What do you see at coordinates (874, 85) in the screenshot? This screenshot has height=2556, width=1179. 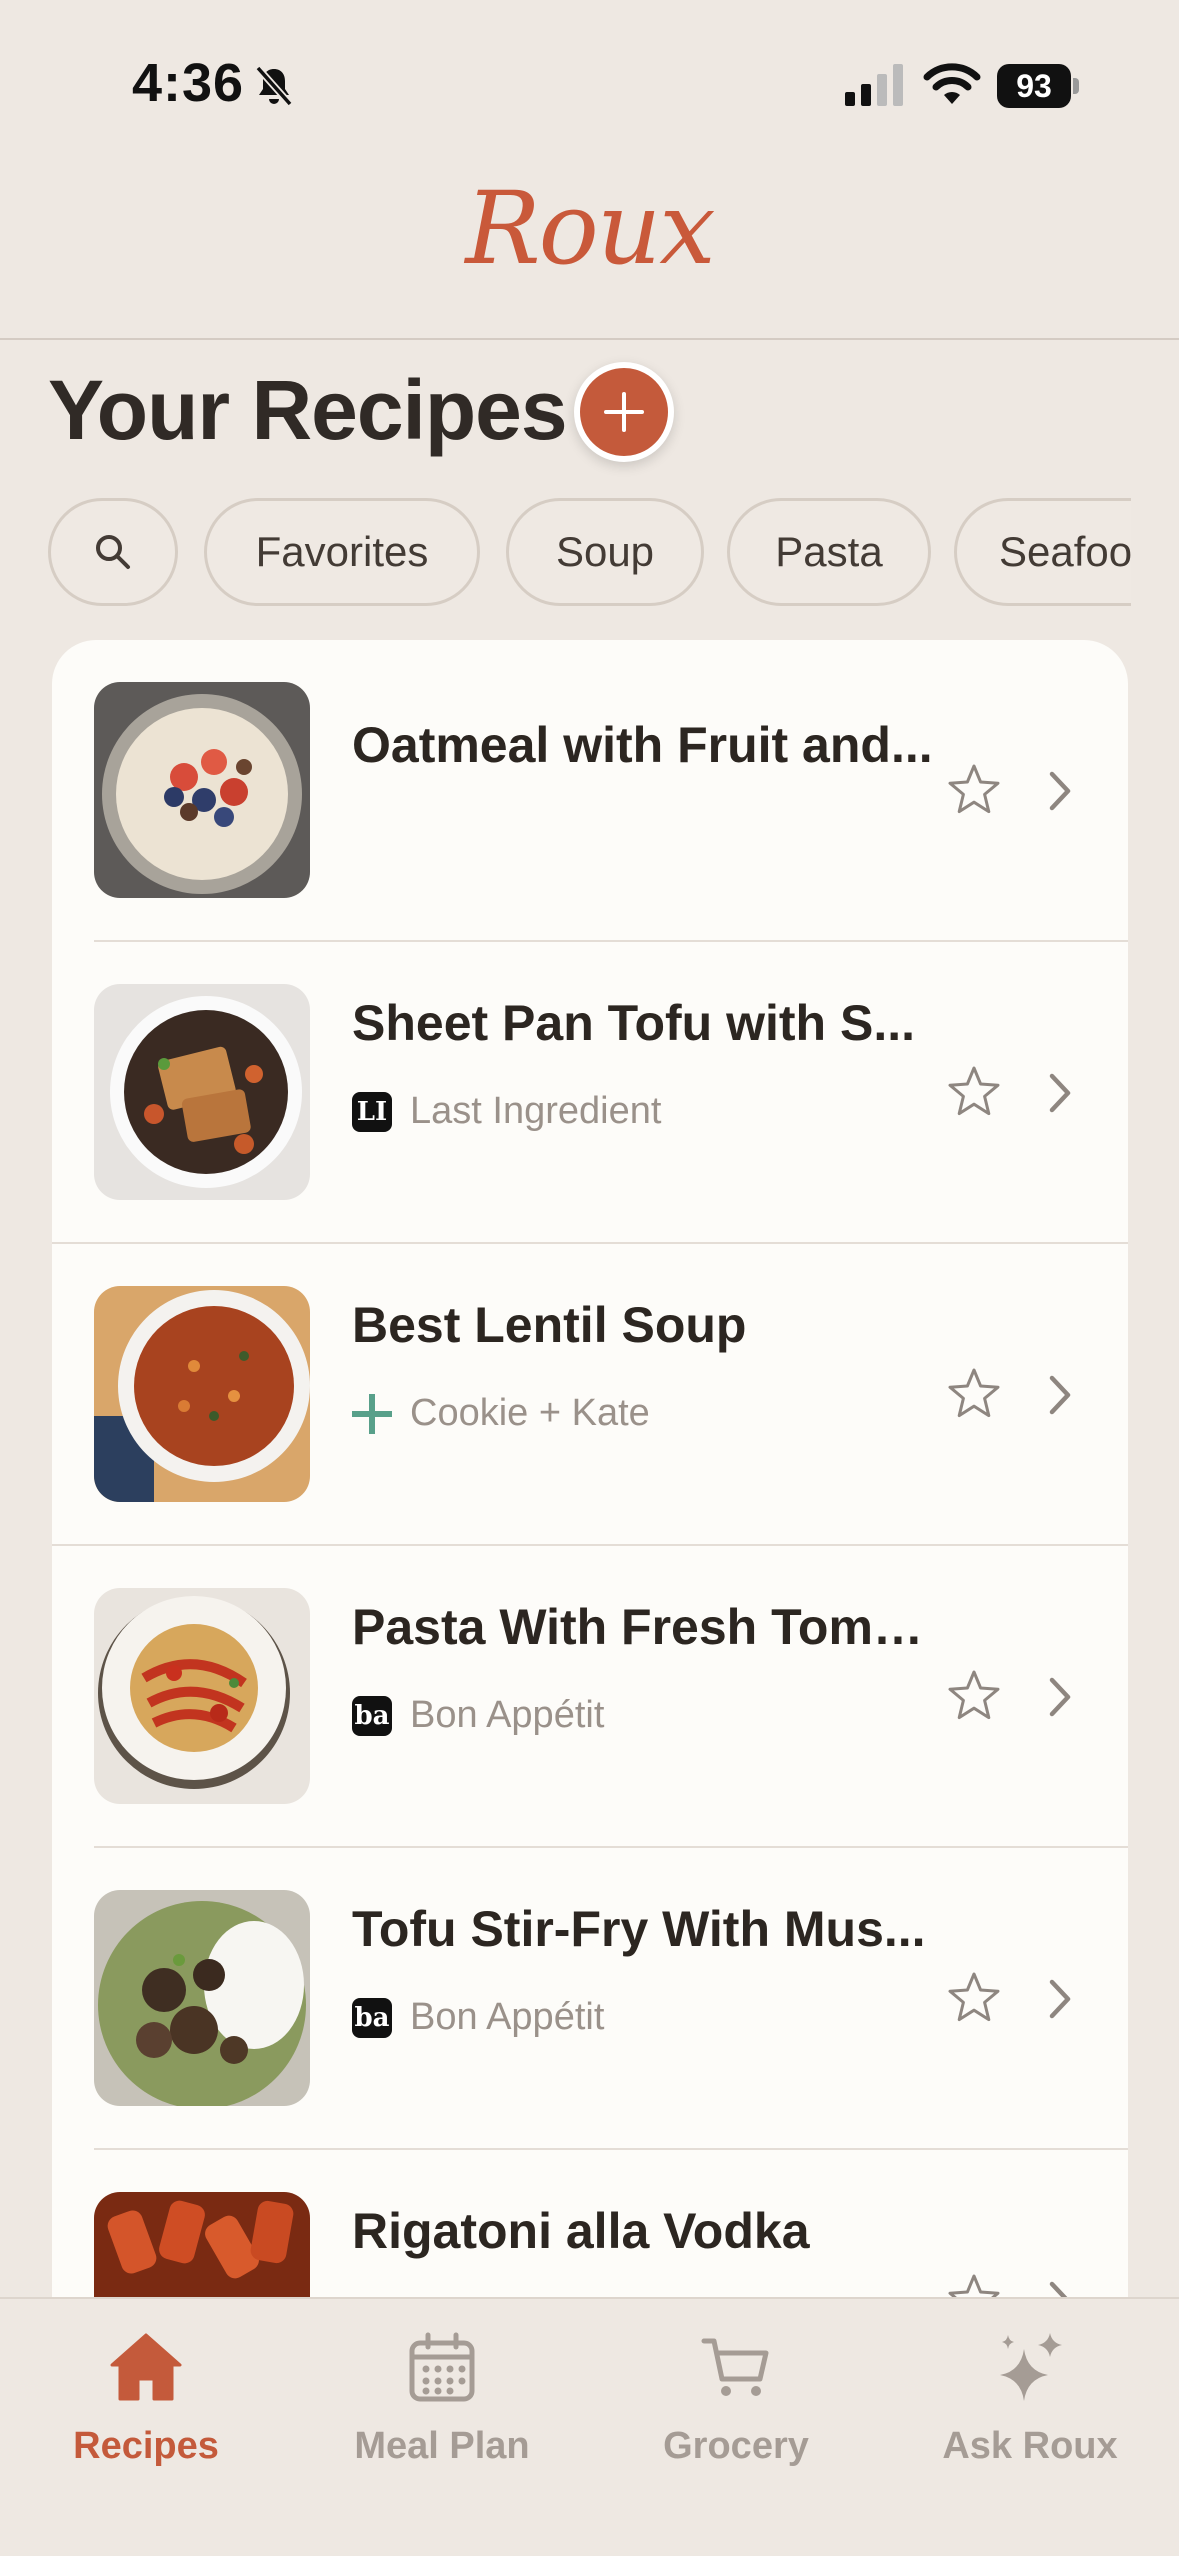 I see `cellular-signal-icon` at bounding box center [874, 85].